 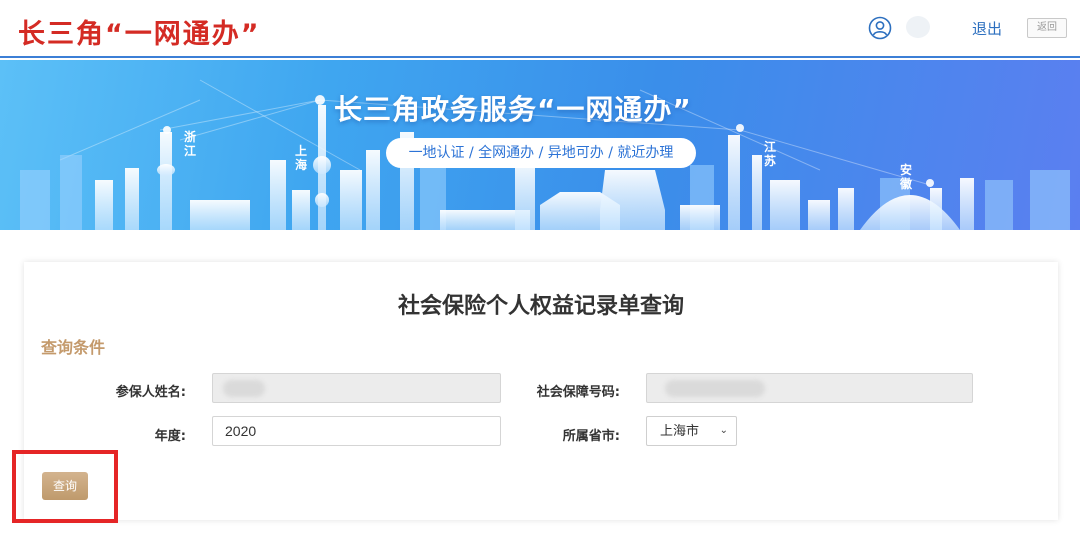 I want to click on user-icon, so click(x=880, y=28).